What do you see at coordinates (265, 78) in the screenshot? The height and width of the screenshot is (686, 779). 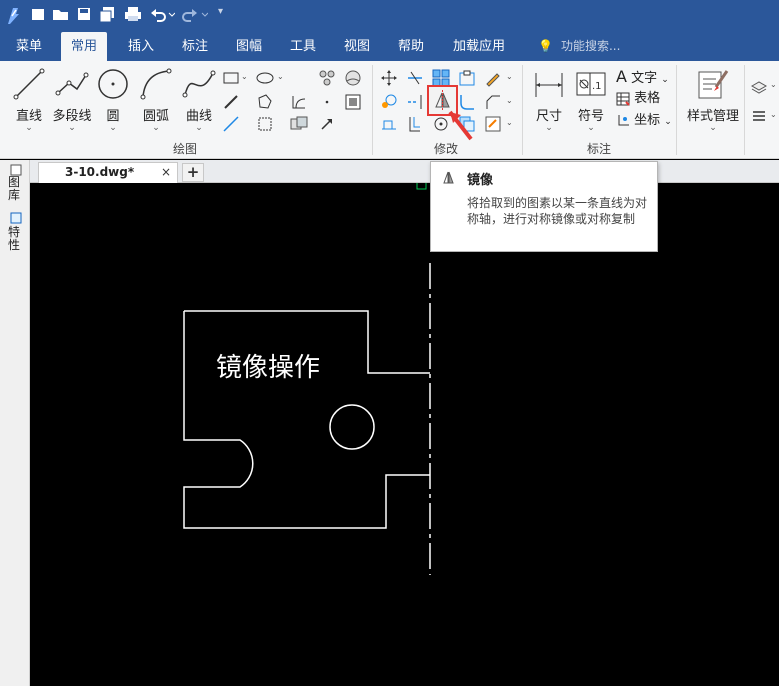 I see `ellipse-icon` at bounding box center [265, 78].